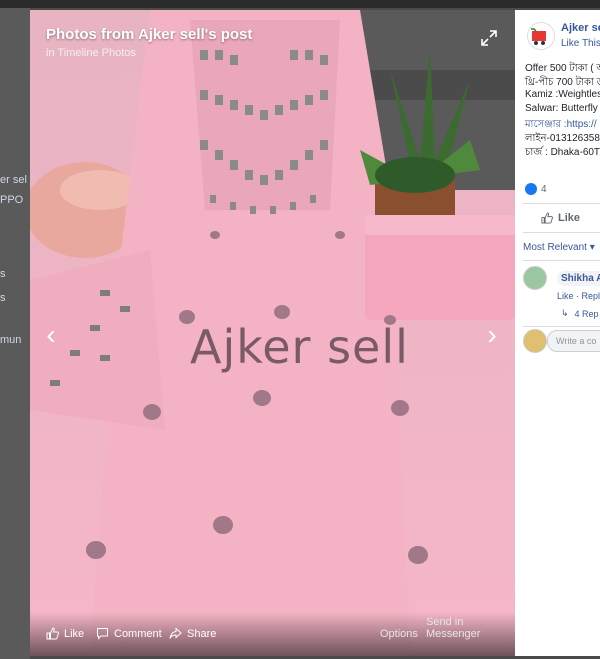  Describe the element at coordinates (559, 247) in the screenshot. I see `comment-sort-dropdown: Most Relevant ▾` at that location.